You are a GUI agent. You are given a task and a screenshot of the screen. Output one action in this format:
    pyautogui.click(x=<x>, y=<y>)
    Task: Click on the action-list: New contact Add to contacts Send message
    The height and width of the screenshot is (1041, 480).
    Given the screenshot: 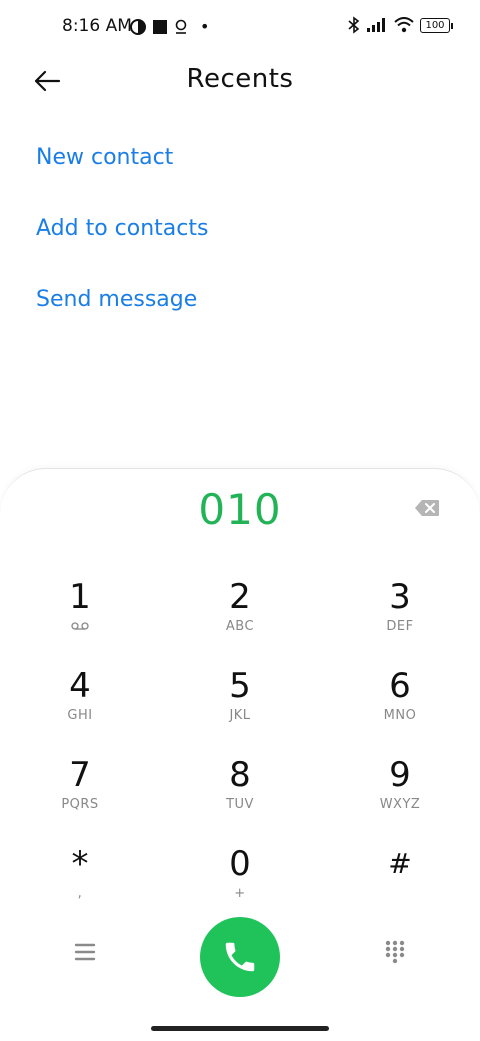 What is the action you would take?
    pyautogui.click(x=122, y=246)
    